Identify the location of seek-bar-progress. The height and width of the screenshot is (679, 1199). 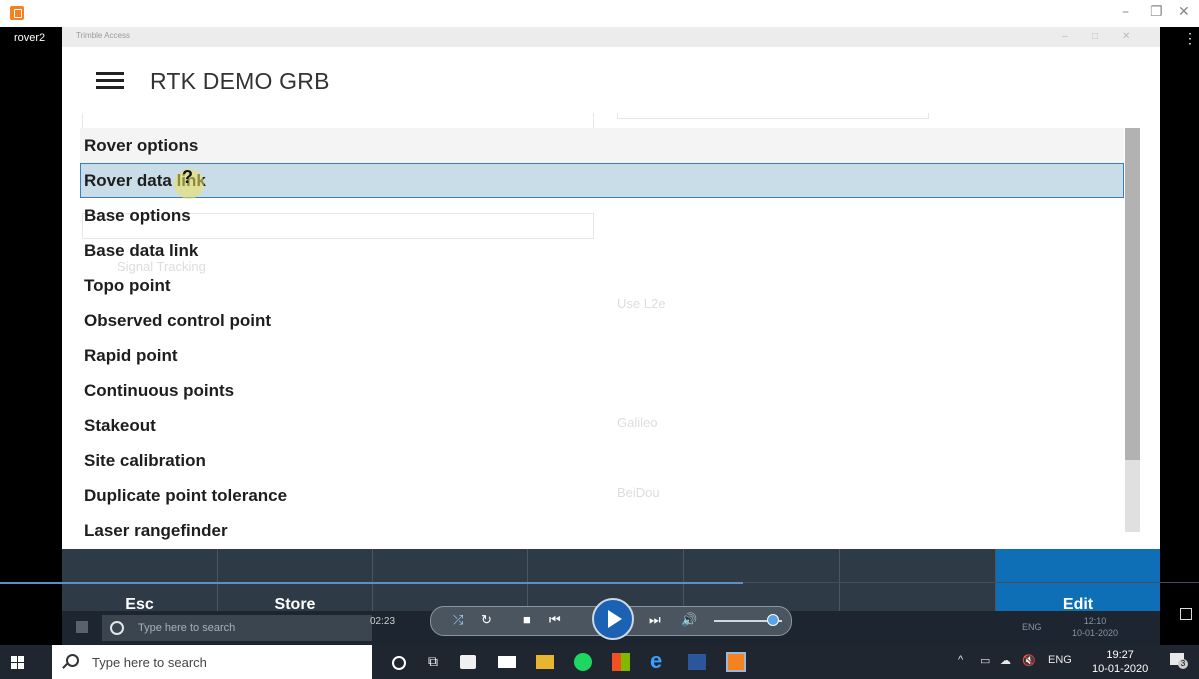
(371, 583).